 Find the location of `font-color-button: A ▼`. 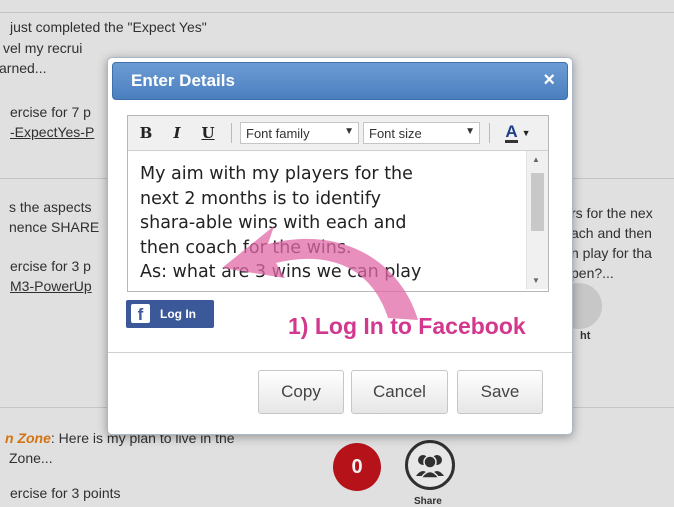

font-color-button: A ▼ is located at coordinates (518, 133).